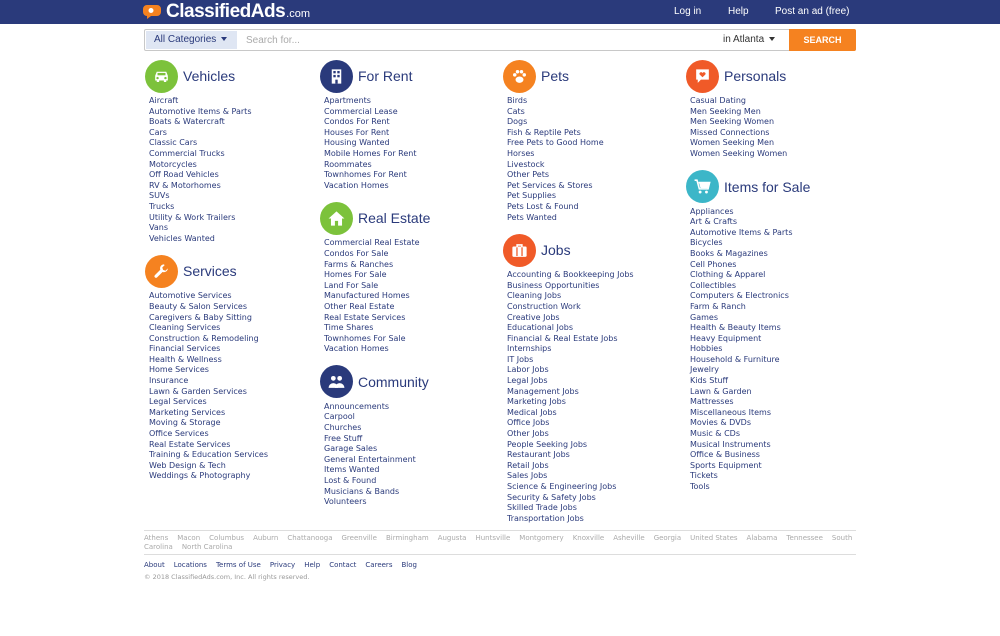 Image resolution: width=1000 pixels, height=636 pixels. What do you see at coordinates (409, 428) in the screenshot?
I see `subcategory-link: Churches` at bounding box center [409, 428].